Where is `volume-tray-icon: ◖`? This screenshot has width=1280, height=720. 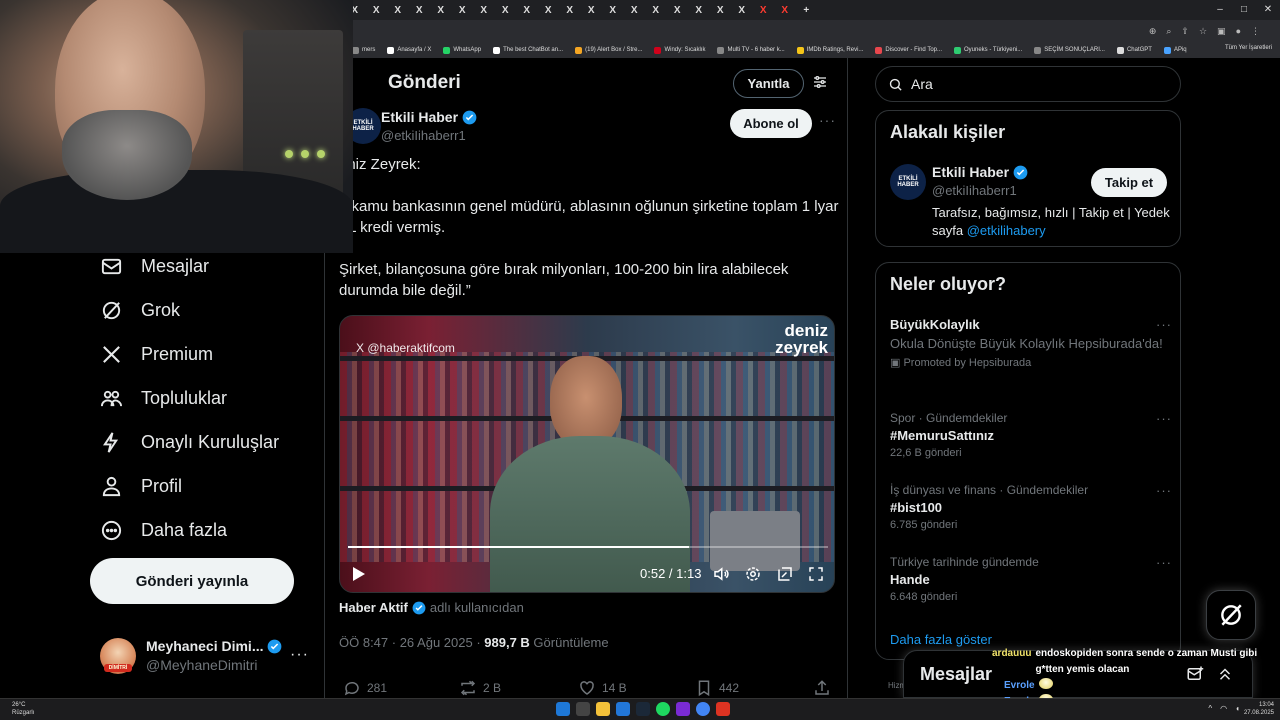
volume-tray-icon: ◖ is located at coordinates (1237, 708).